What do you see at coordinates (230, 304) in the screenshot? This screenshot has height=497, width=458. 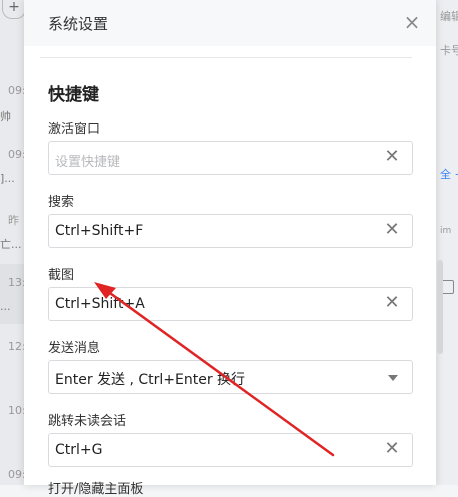 I see `screenshot-shortcut-input: Ctrl+Shift+A ✕` at bounding box center [230, 304].